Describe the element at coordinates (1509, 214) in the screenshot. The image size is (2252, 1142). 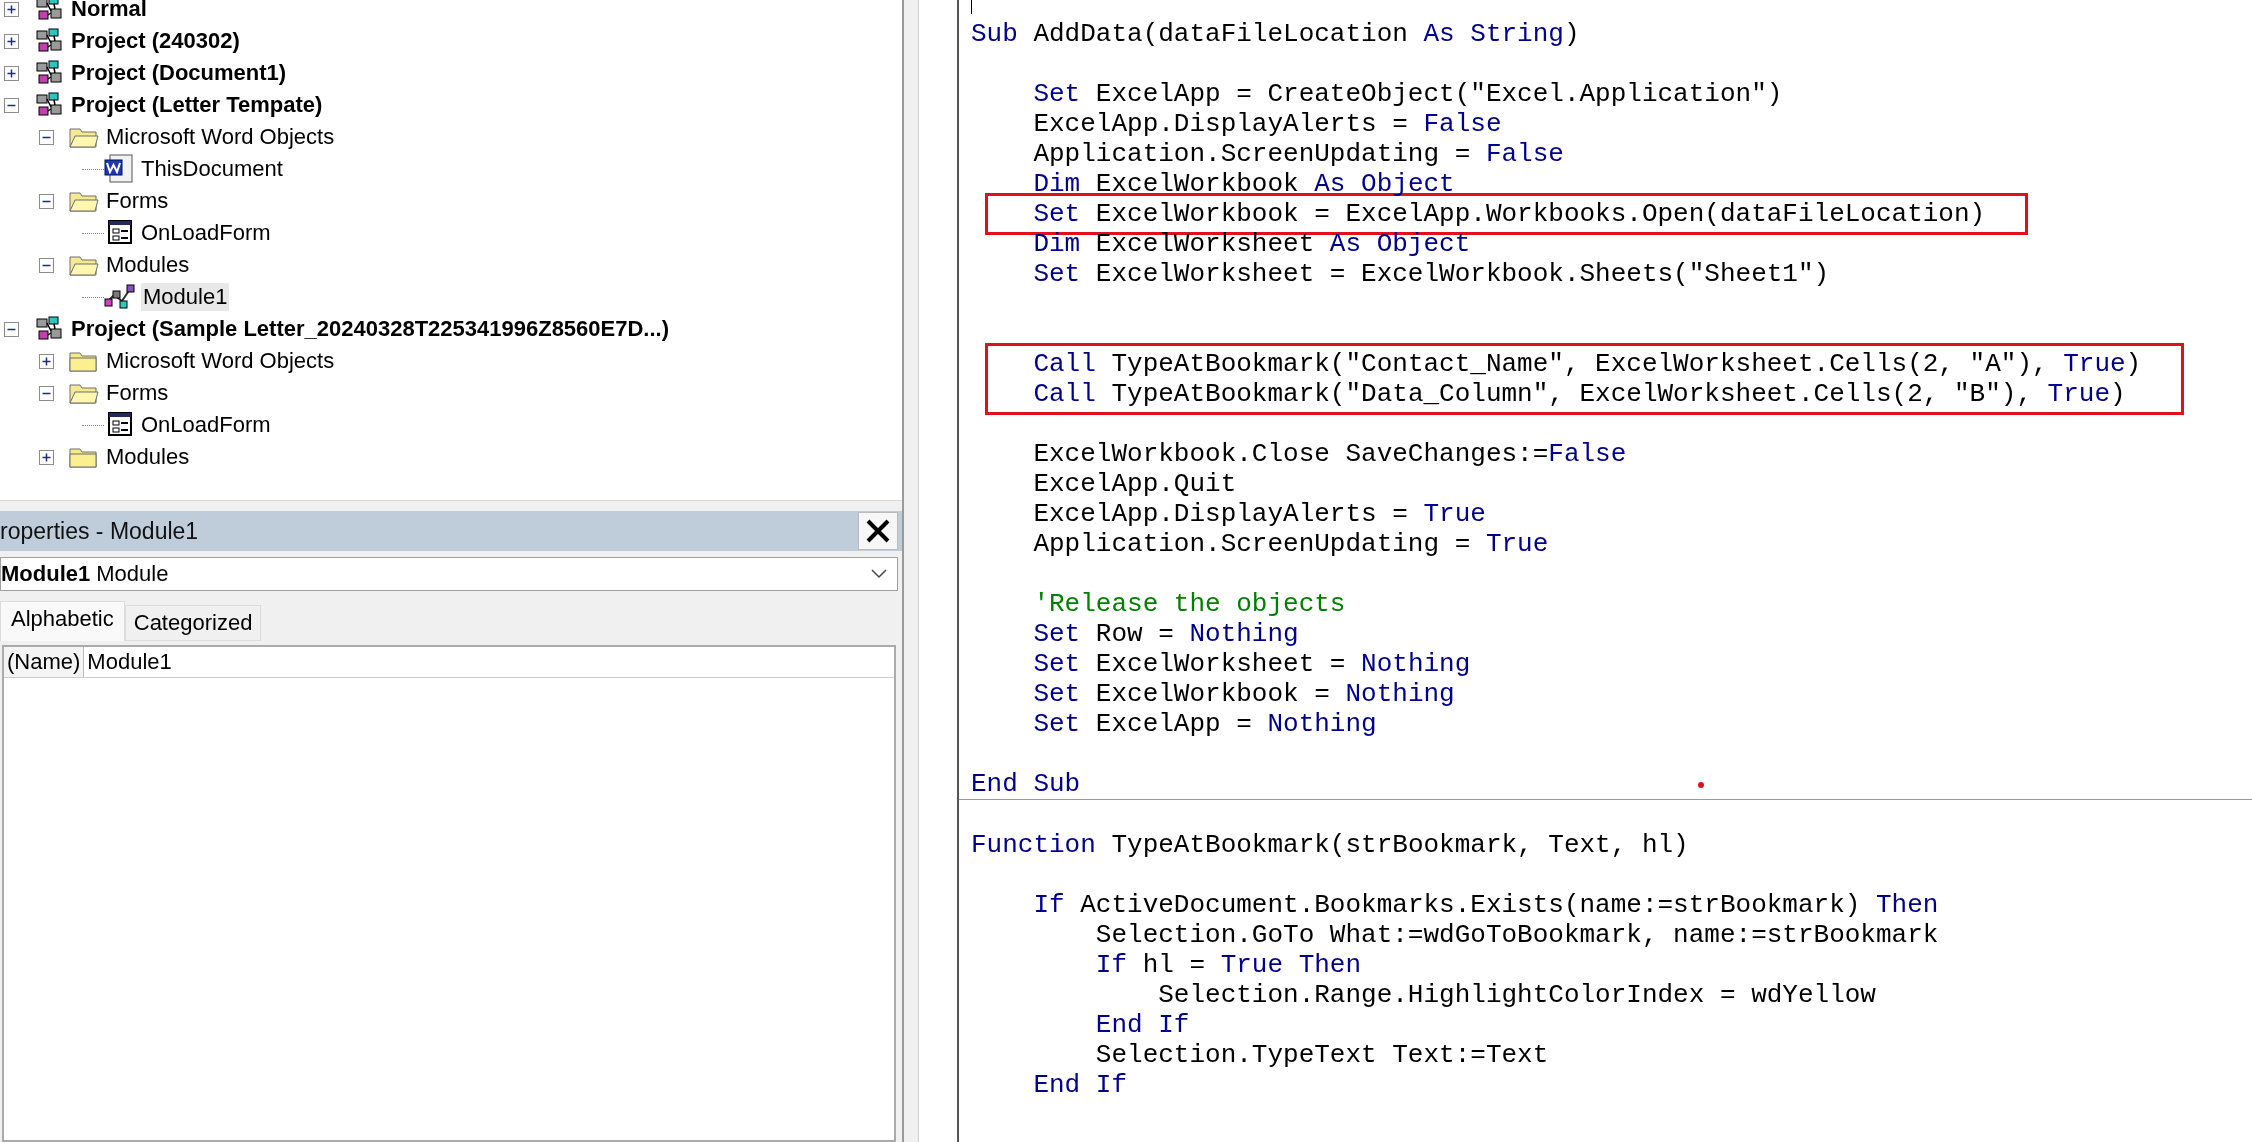
I see `code-line: Set ExcelWorkbook = ExcelApp.Workbooks.Open(dataFileLocation)` at that location.